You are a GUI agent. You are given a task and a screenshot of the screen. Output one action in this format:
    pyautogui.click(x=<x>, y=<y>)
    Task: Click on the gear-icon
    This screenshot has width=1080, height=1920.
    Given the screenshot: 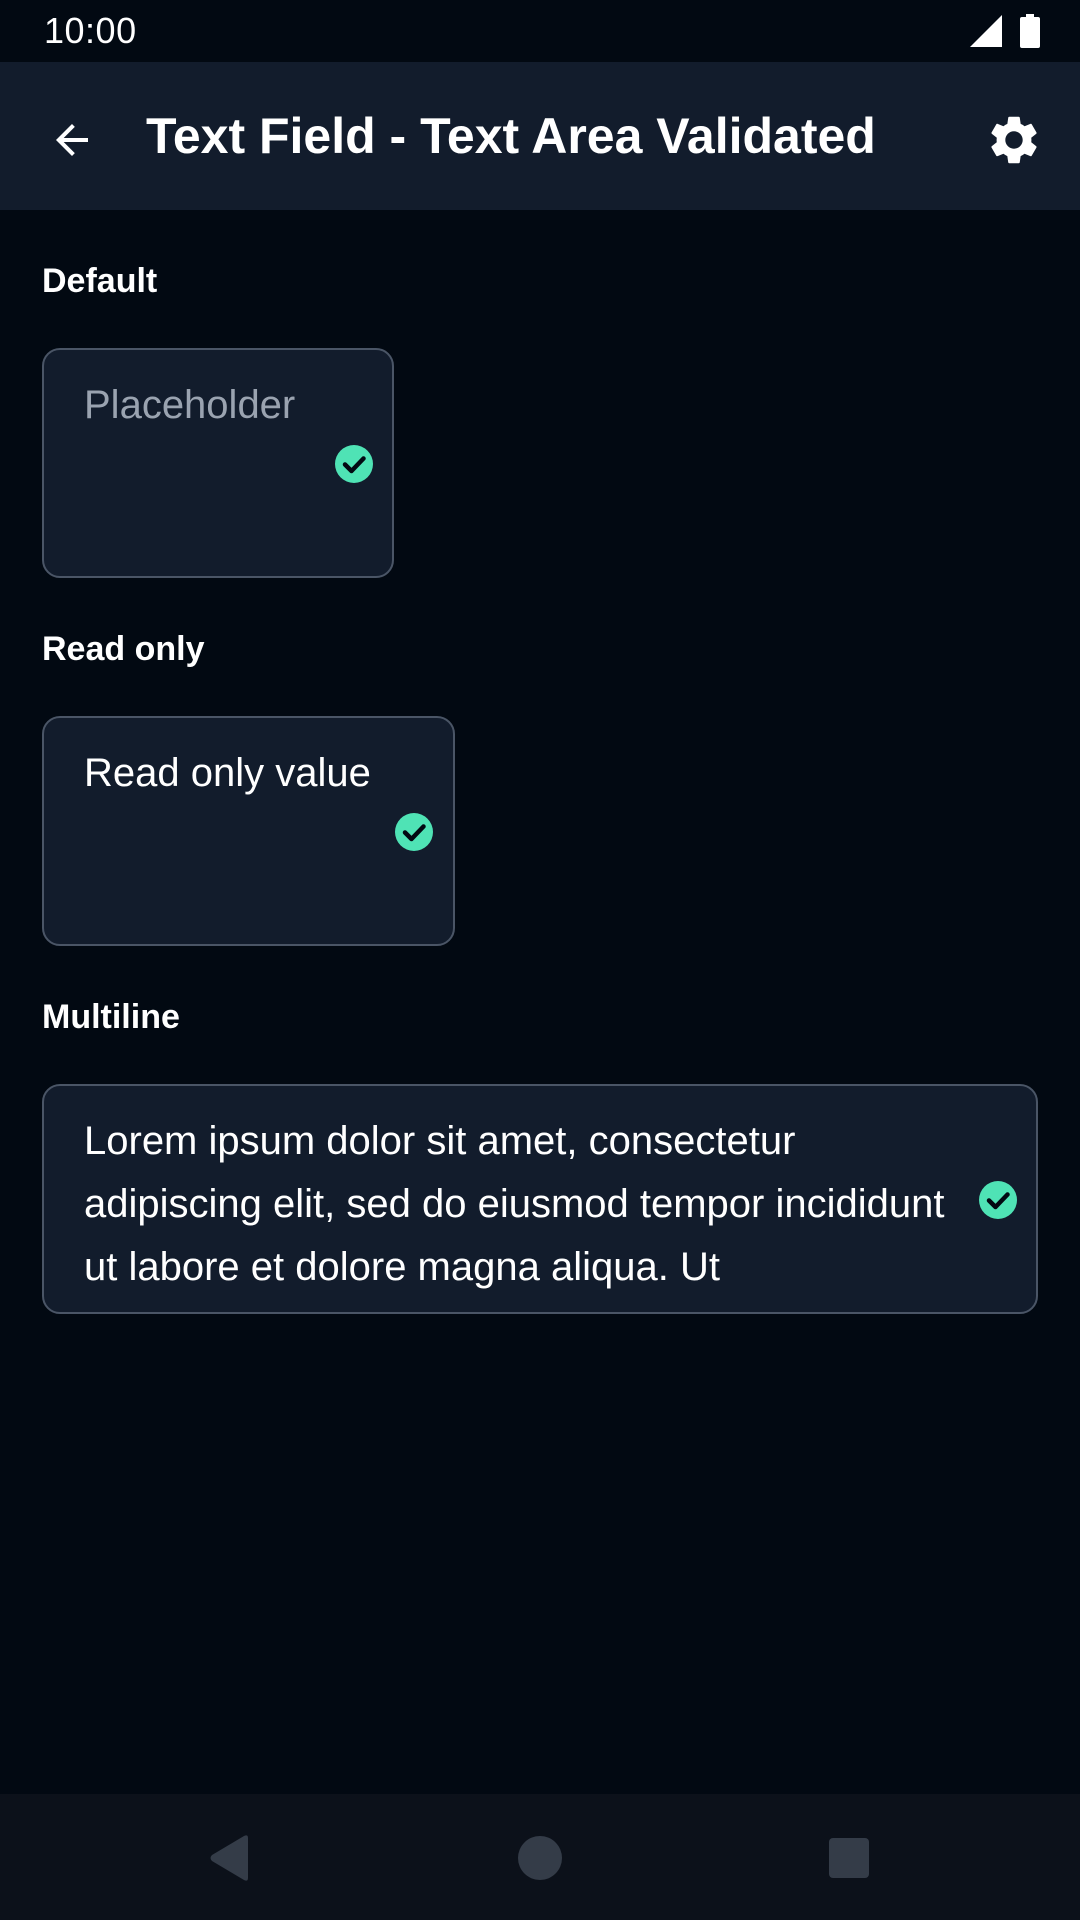 What is the action you would take?
    pyautogui.click(x=1014, y=140)
    